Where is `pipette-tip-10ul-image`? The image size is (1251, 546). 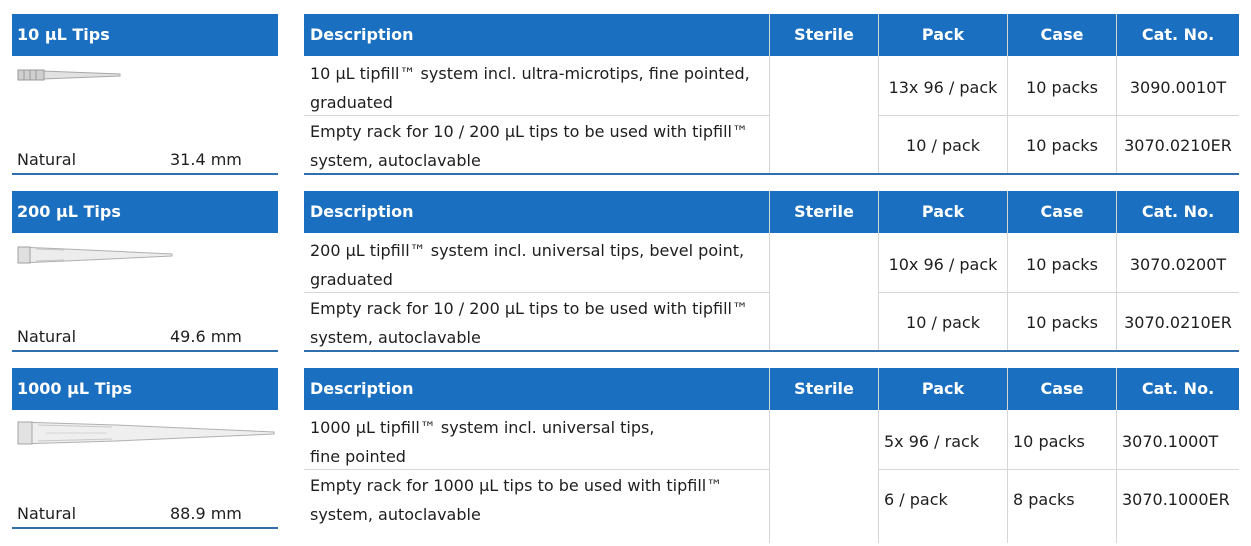 pipette-tip-10ul-image is located at coordinates (69, 75).